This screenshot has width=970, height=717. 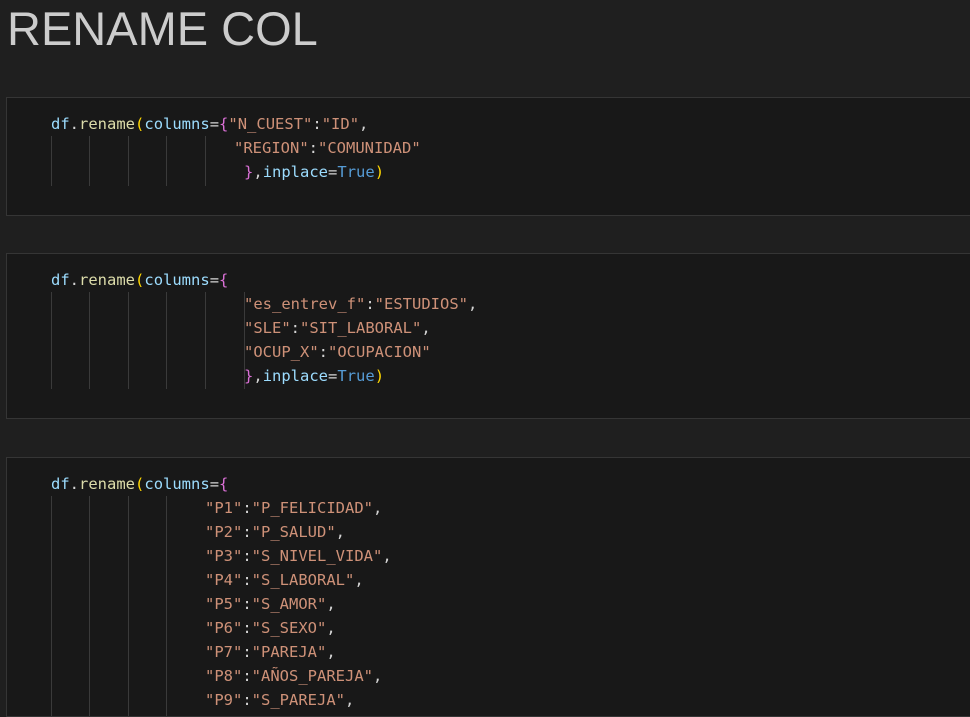 What do you see at coordinates (224, 652) in the screenshot?
I see `code-token: "P7"` at bounding box center [224, 652].